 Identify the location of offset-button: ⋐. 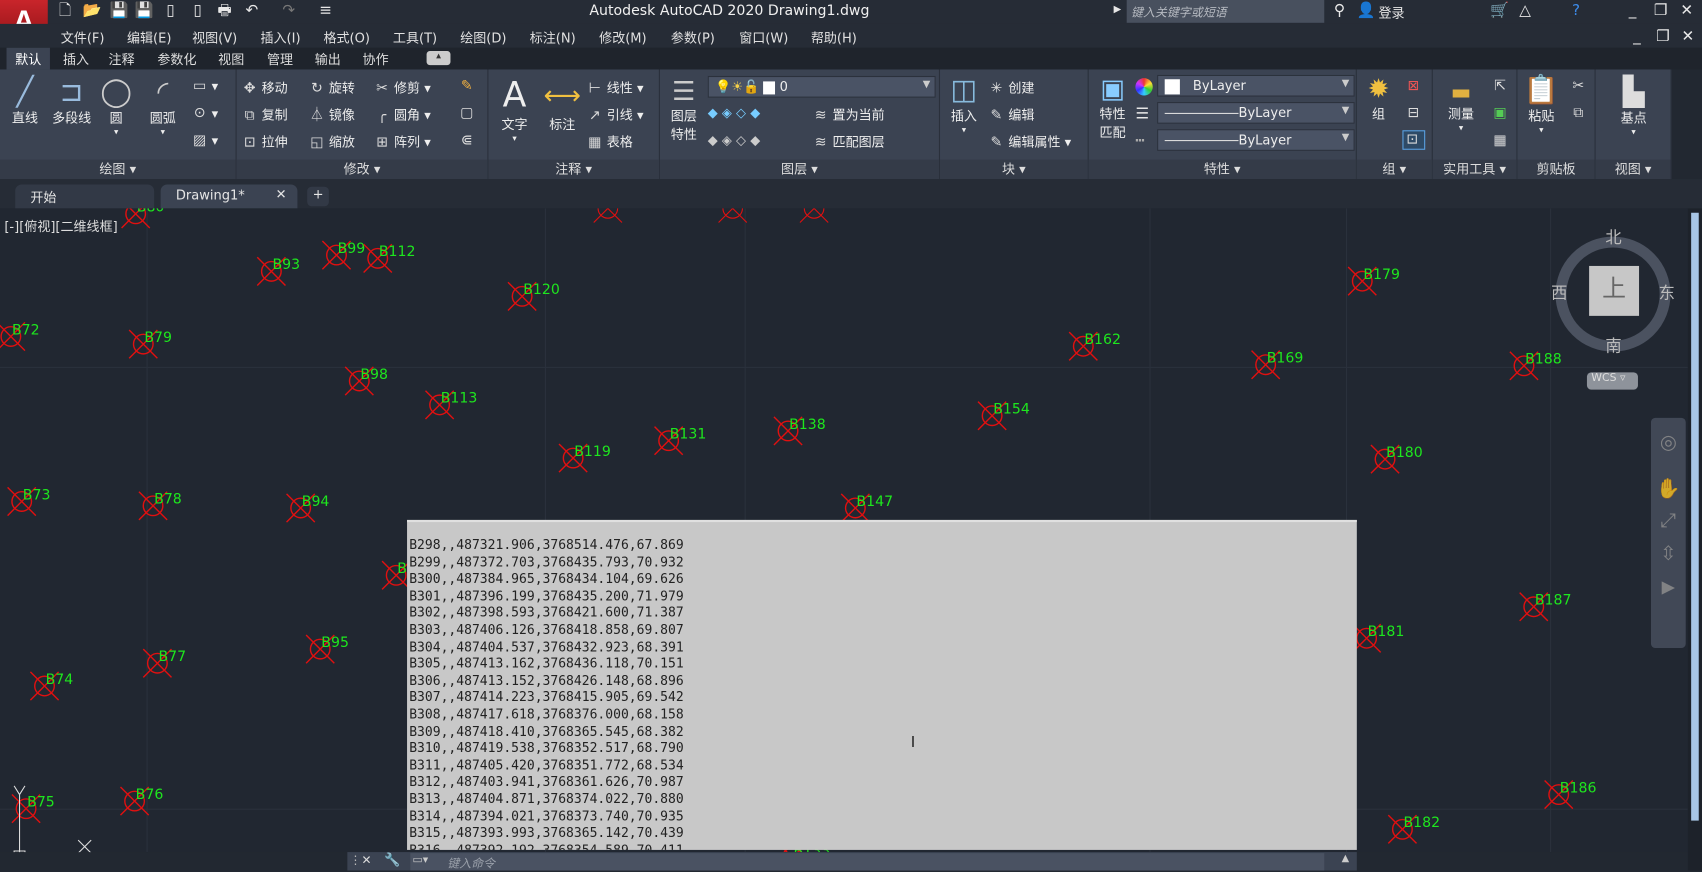
(468, 140).